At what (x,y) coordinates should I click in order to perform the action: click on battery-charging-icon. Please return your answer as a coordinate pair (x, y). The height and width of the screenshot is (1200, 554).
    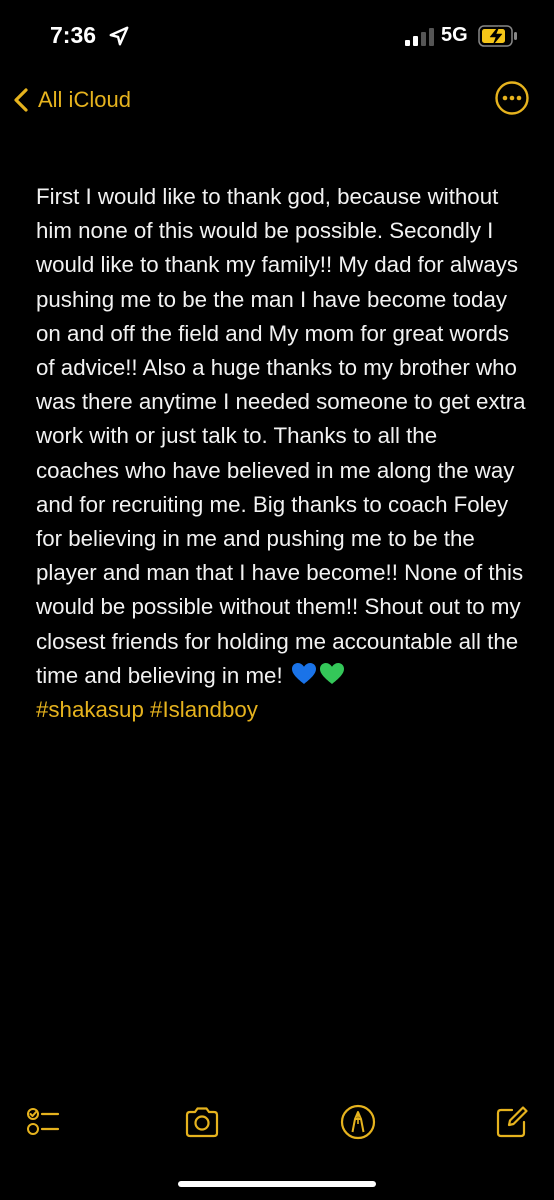
    Looking at the image, I should click on (497, 36).